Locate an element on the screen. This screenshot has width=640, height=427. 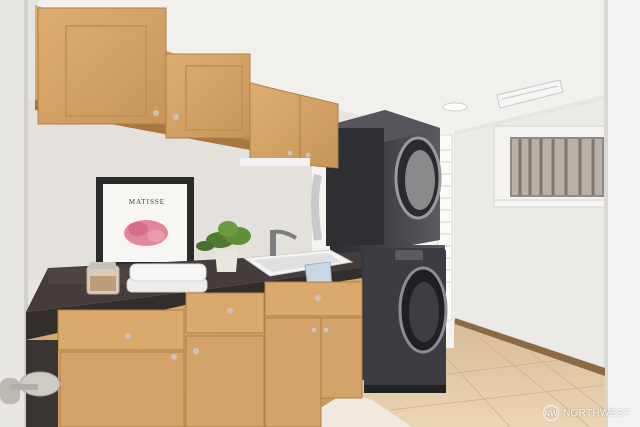
door-frame-right is located at coordinates (622, 213).